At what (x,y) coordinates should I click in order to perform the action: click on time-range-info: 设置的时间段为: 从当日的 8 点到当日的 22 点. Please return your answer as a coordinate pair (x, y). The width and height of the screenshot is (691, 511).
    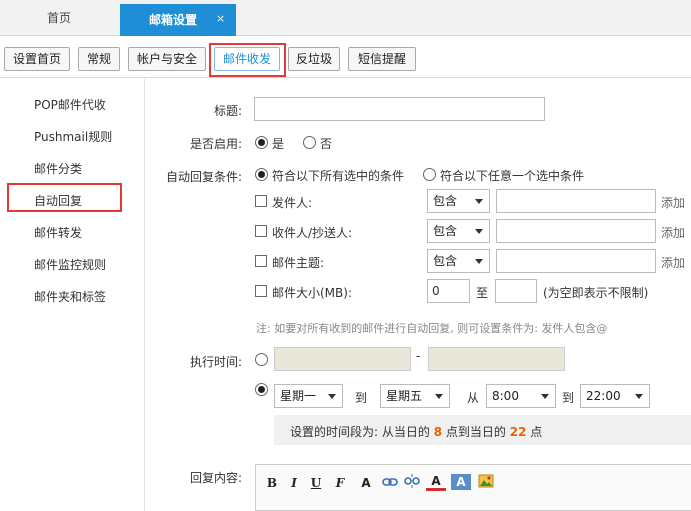
    Looking at the image, I should click on (482, 430).